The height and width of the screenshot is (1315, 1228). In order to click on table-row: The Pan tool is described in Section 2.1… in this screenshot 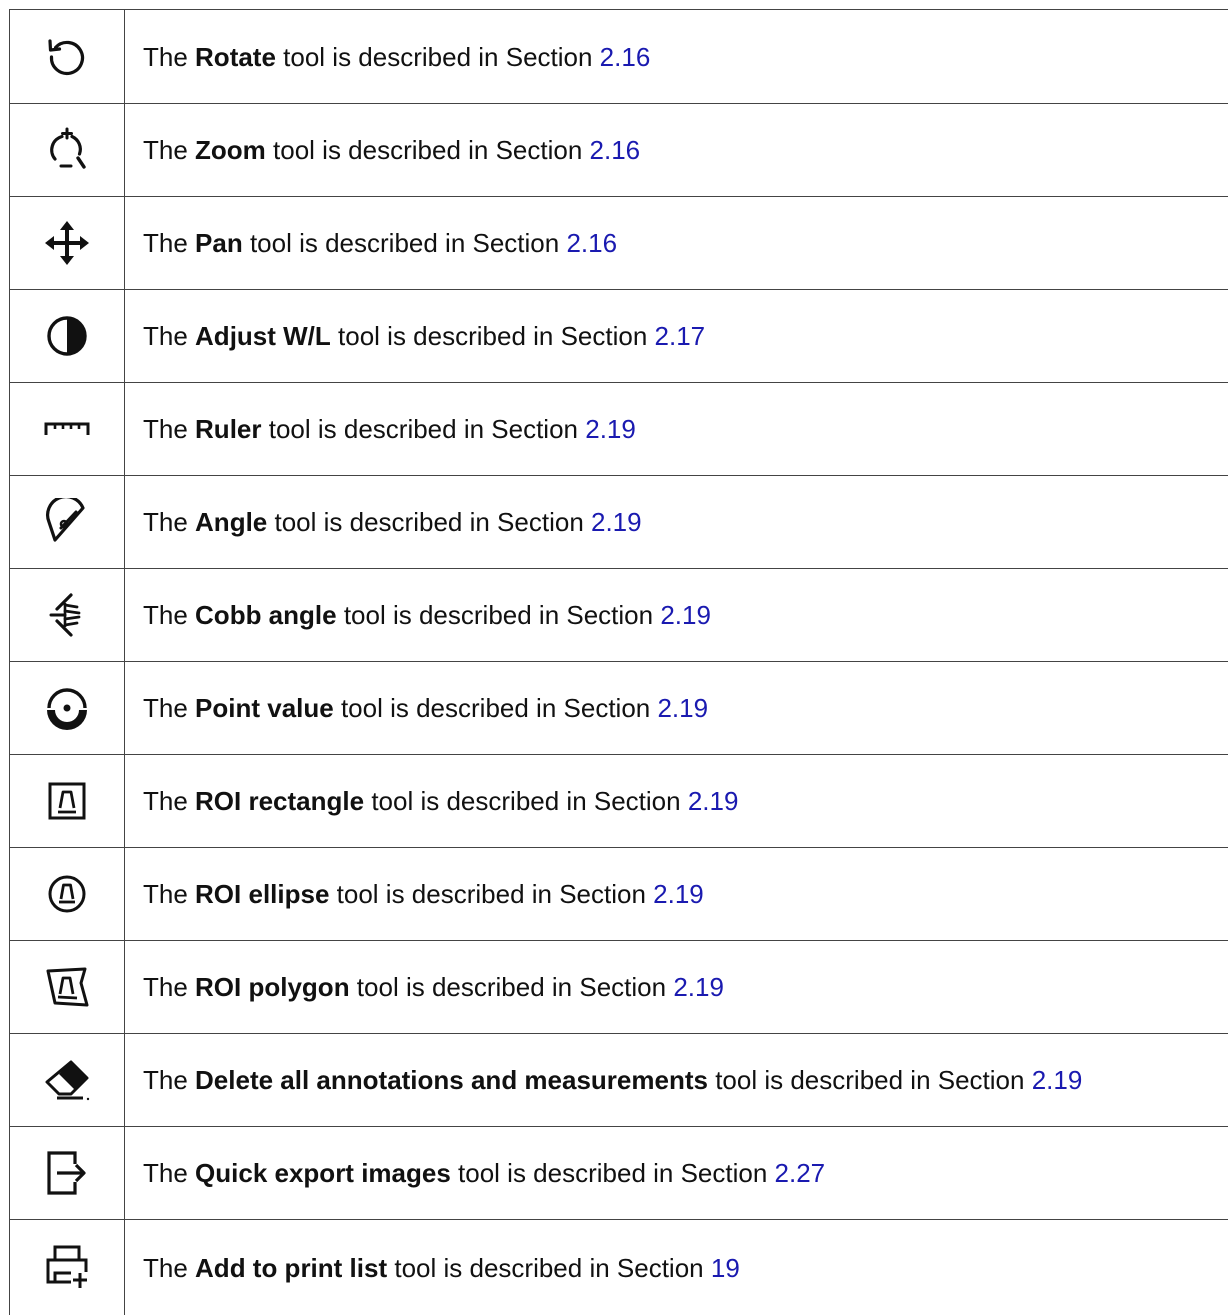, I will do `click(619, 243)`.